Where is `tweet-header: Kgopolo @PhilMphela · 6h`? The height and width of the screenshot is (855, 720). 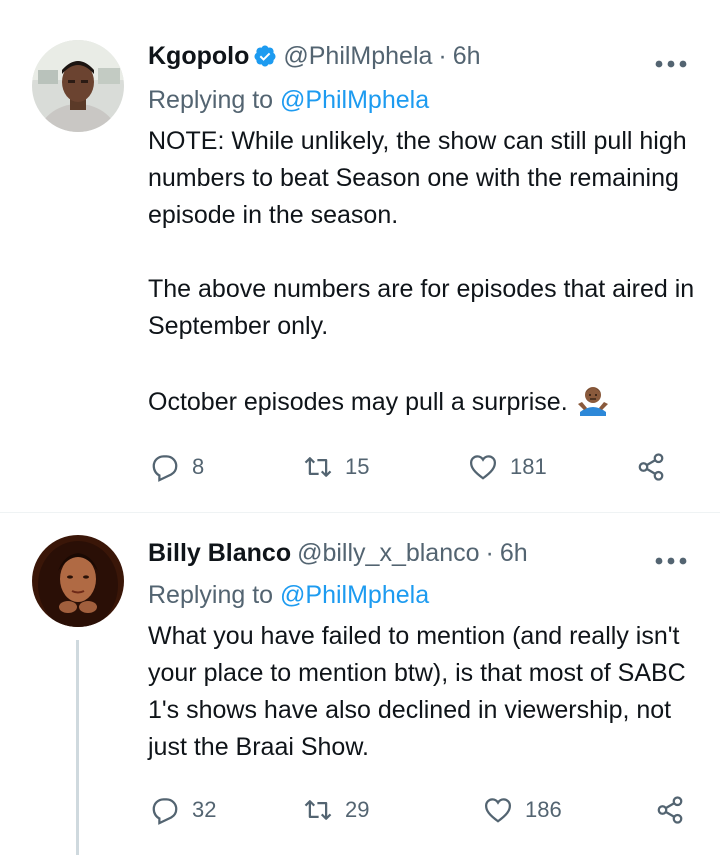 tweet-header: Kgopolo @PhilMphela · 6h is located at coordinates (314, 56).